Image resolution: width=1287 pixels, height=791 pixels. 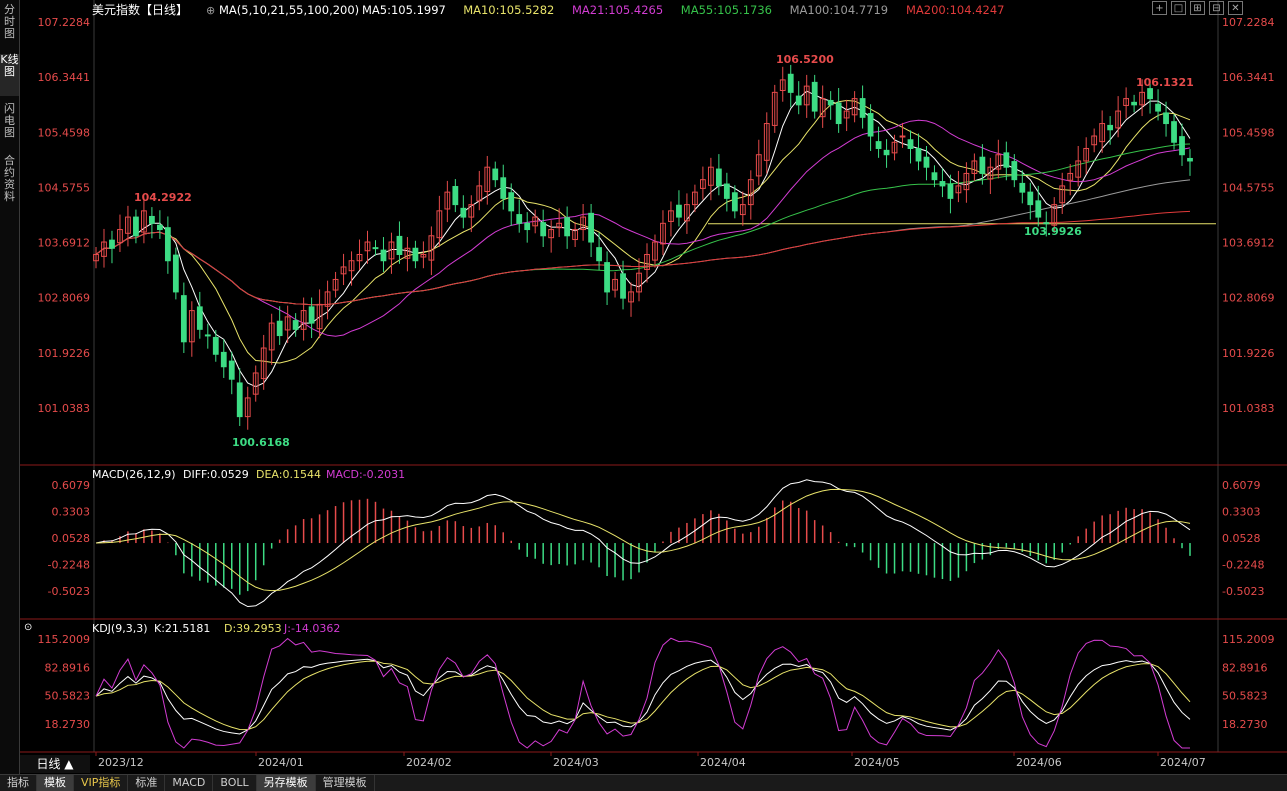 I want to click on tab-contract-info: 合约资料, so click(x=9, y=183).